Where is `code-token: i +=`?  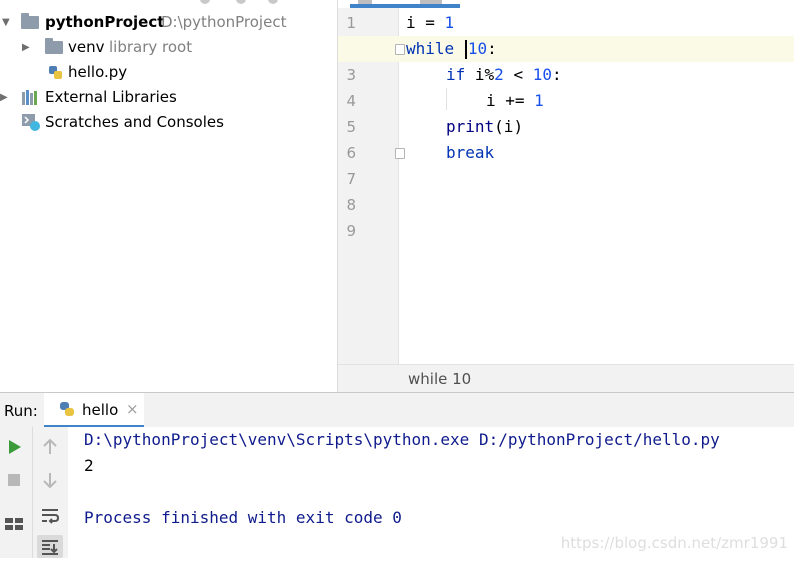 code-token: i += is located at coordinates (510, 100).